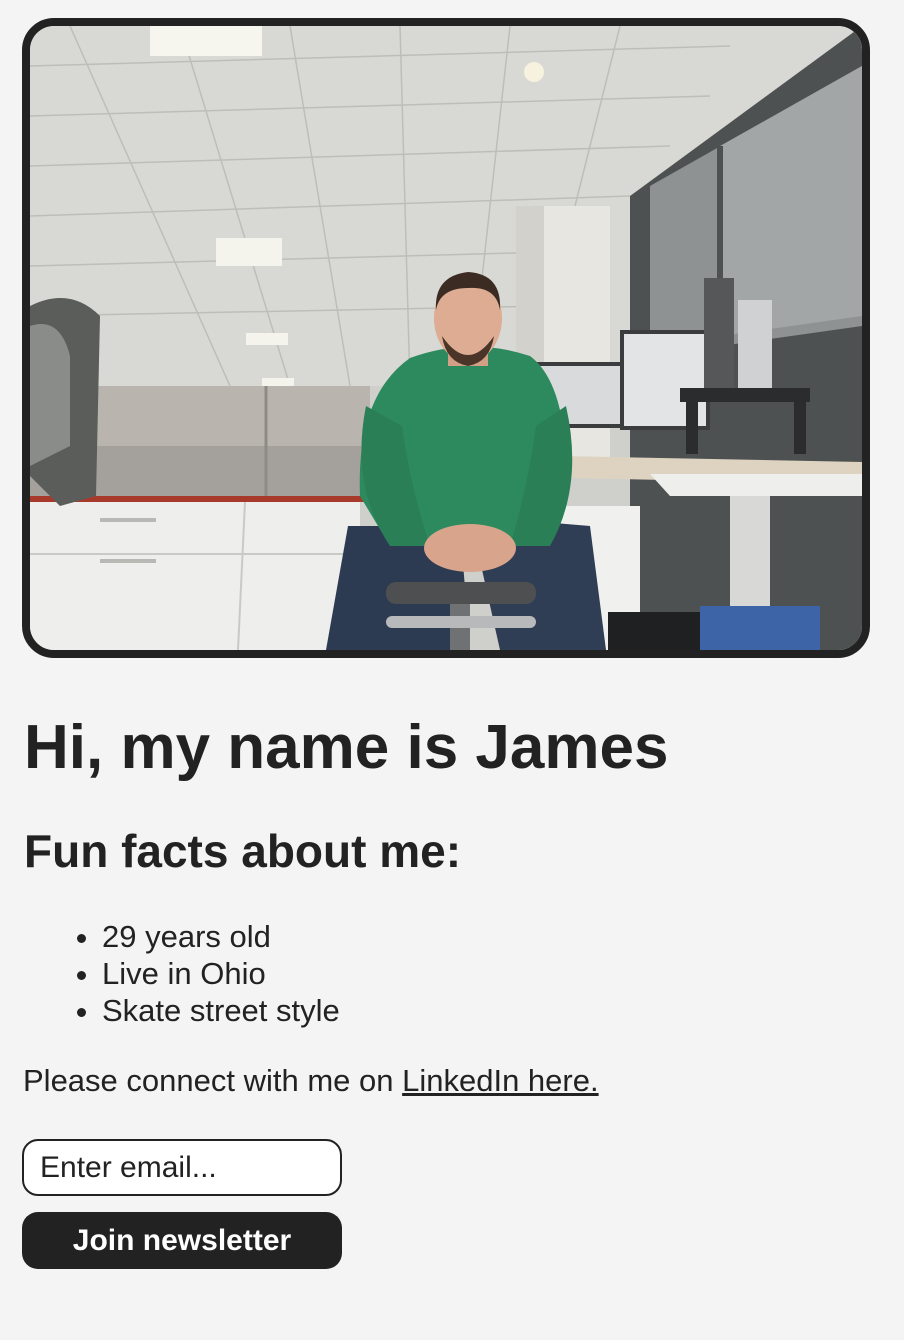  What do you see at coordinates (500, 1080) in the screenshot?
I see `linkedin-link: LinkedIn here.` at bounding box center [500, 1080].